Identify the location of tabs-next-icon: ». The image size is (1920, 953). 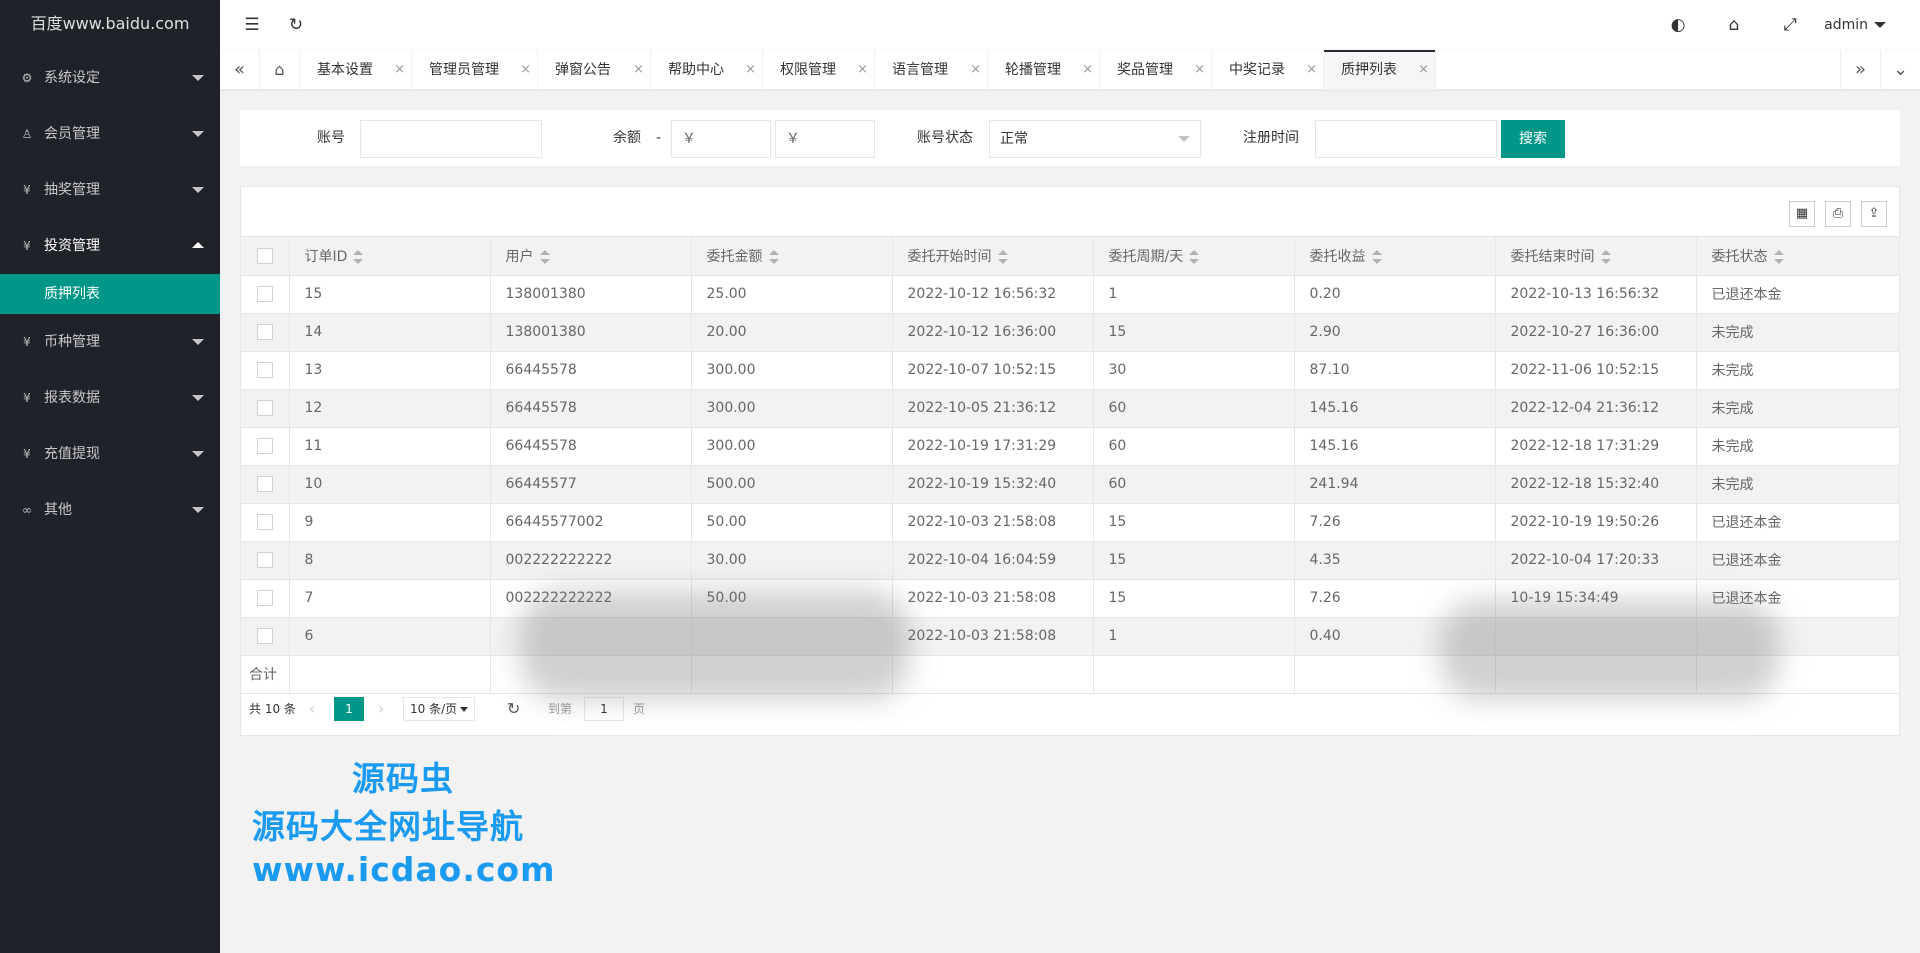
(1860, 70).